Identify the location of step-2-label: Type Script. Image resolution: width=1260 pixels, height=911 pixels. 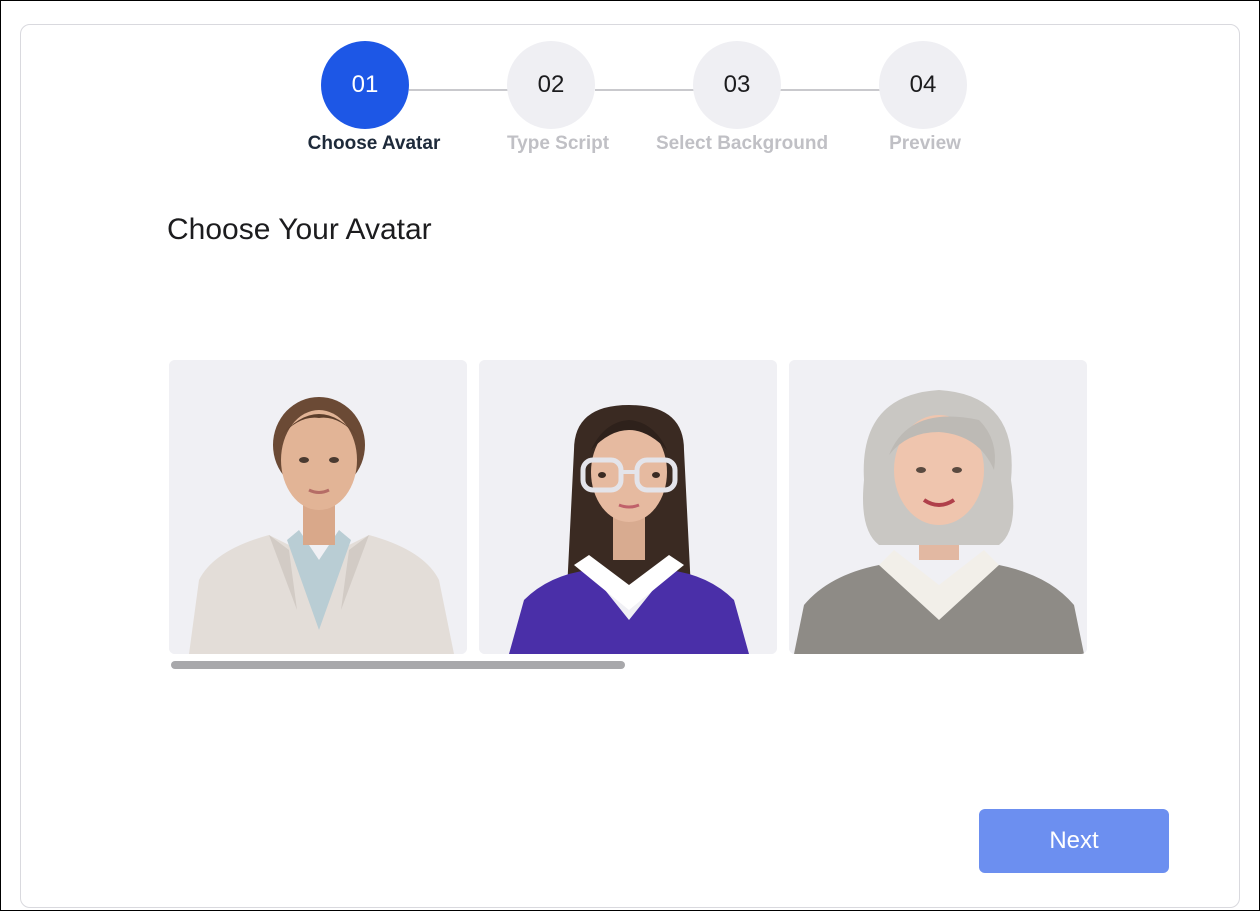
(558, 143).